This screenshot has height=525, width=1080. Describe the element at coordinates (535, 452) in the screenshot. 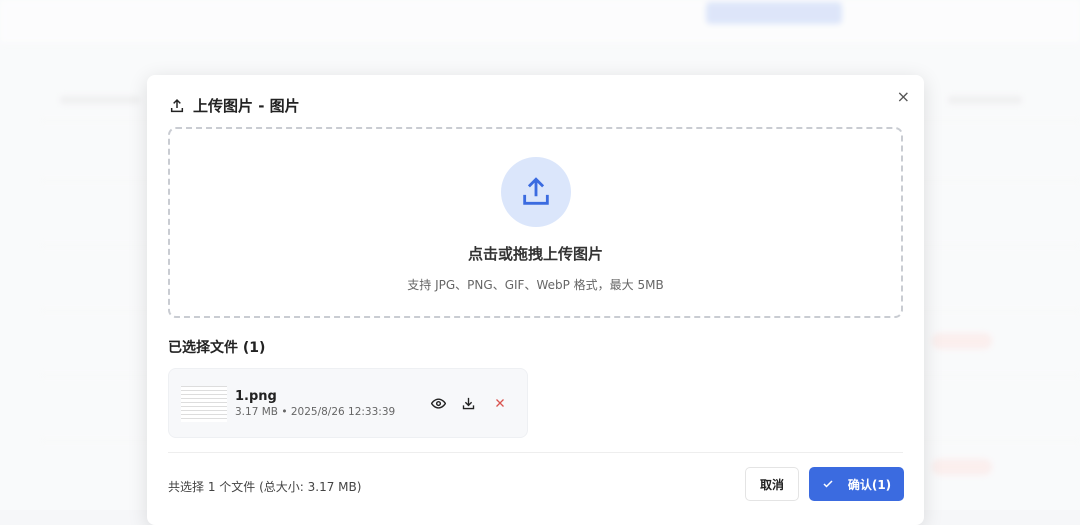

I see `divider` at that location.